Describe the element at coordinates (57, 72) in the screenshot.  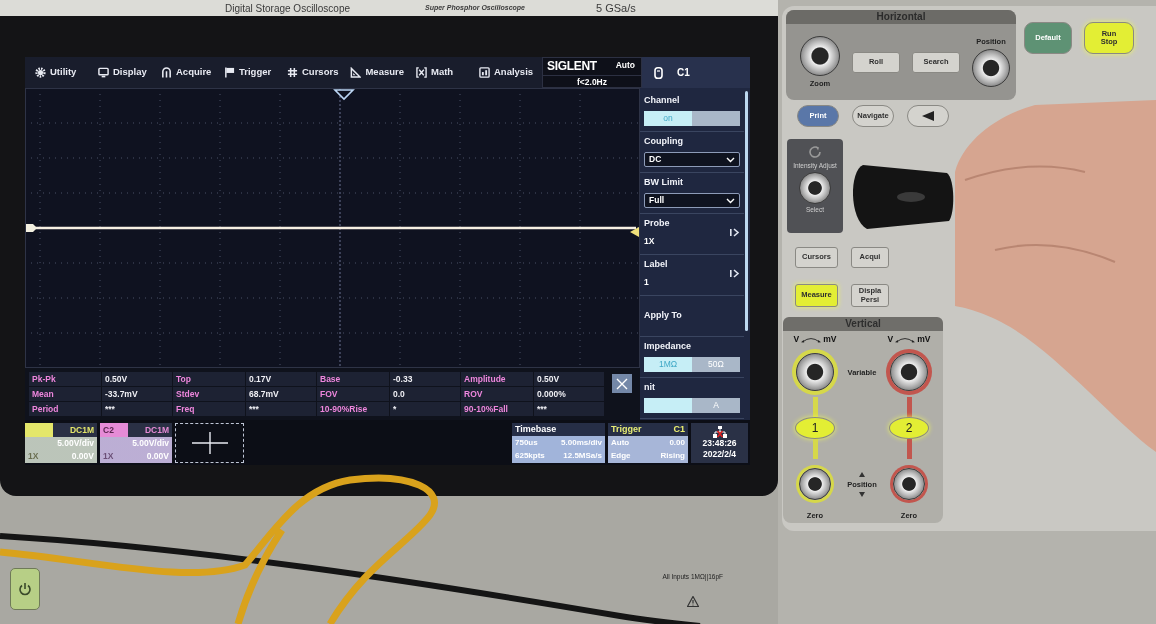
I see `menu-bar-item: Utility` at that location.